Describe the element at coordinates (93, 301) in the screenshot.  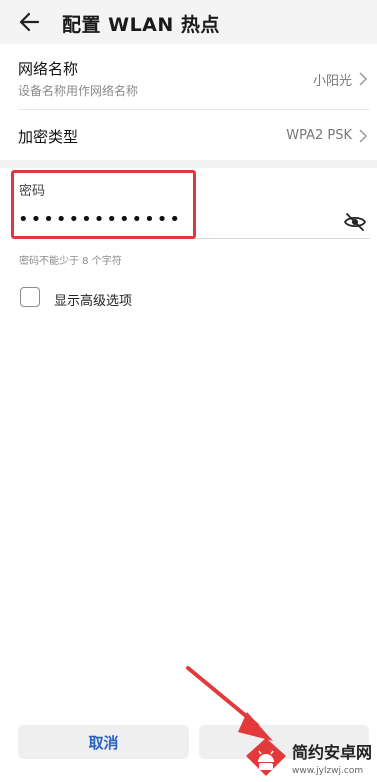
I see `advanced-options-label: 显示高级选项` at that location.